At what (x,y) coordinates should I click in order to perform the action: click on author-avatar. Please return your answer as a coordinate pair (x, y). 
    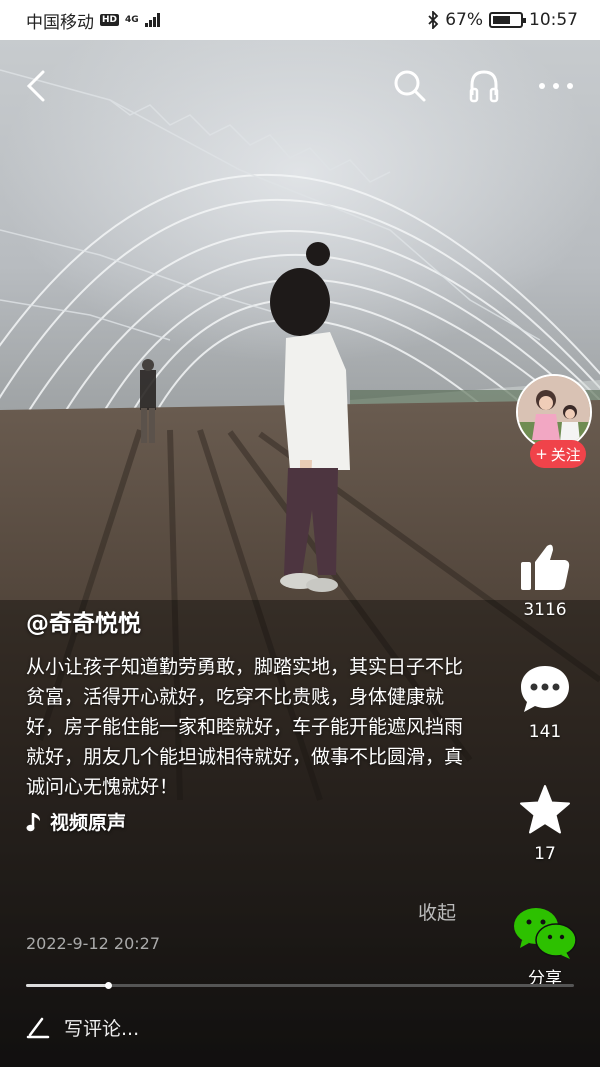
    Looking at the image, I should click on (554, 412).